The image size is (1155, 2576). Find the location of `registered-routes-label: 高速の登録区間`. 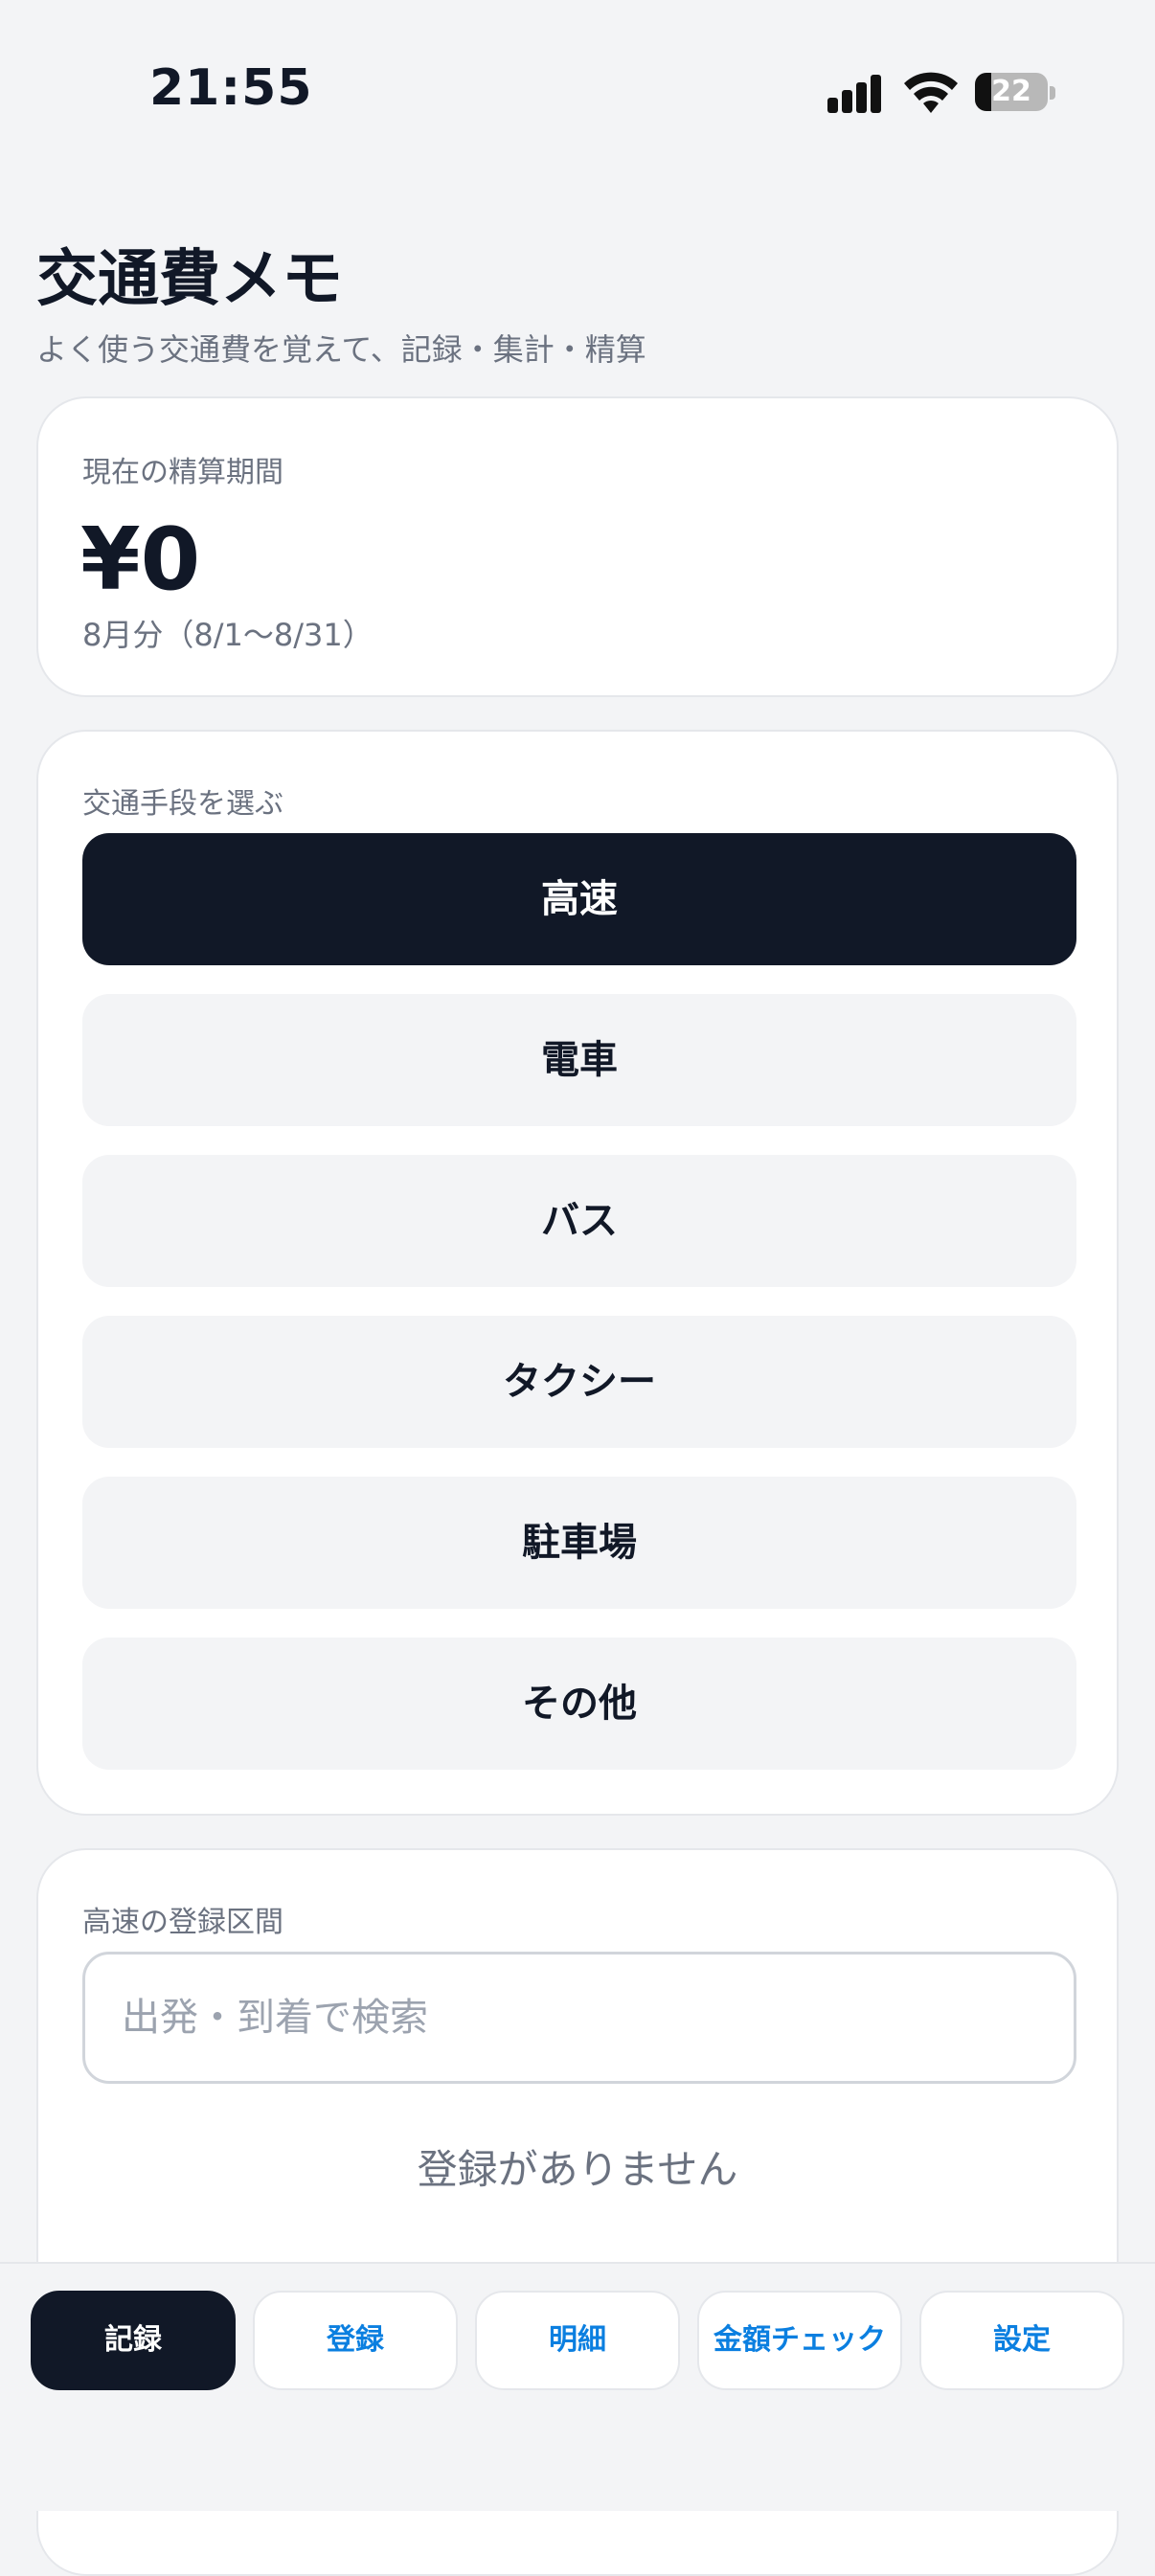

registered-routes-label: 高速の登録区間 is located at coordinates (182, 1922).